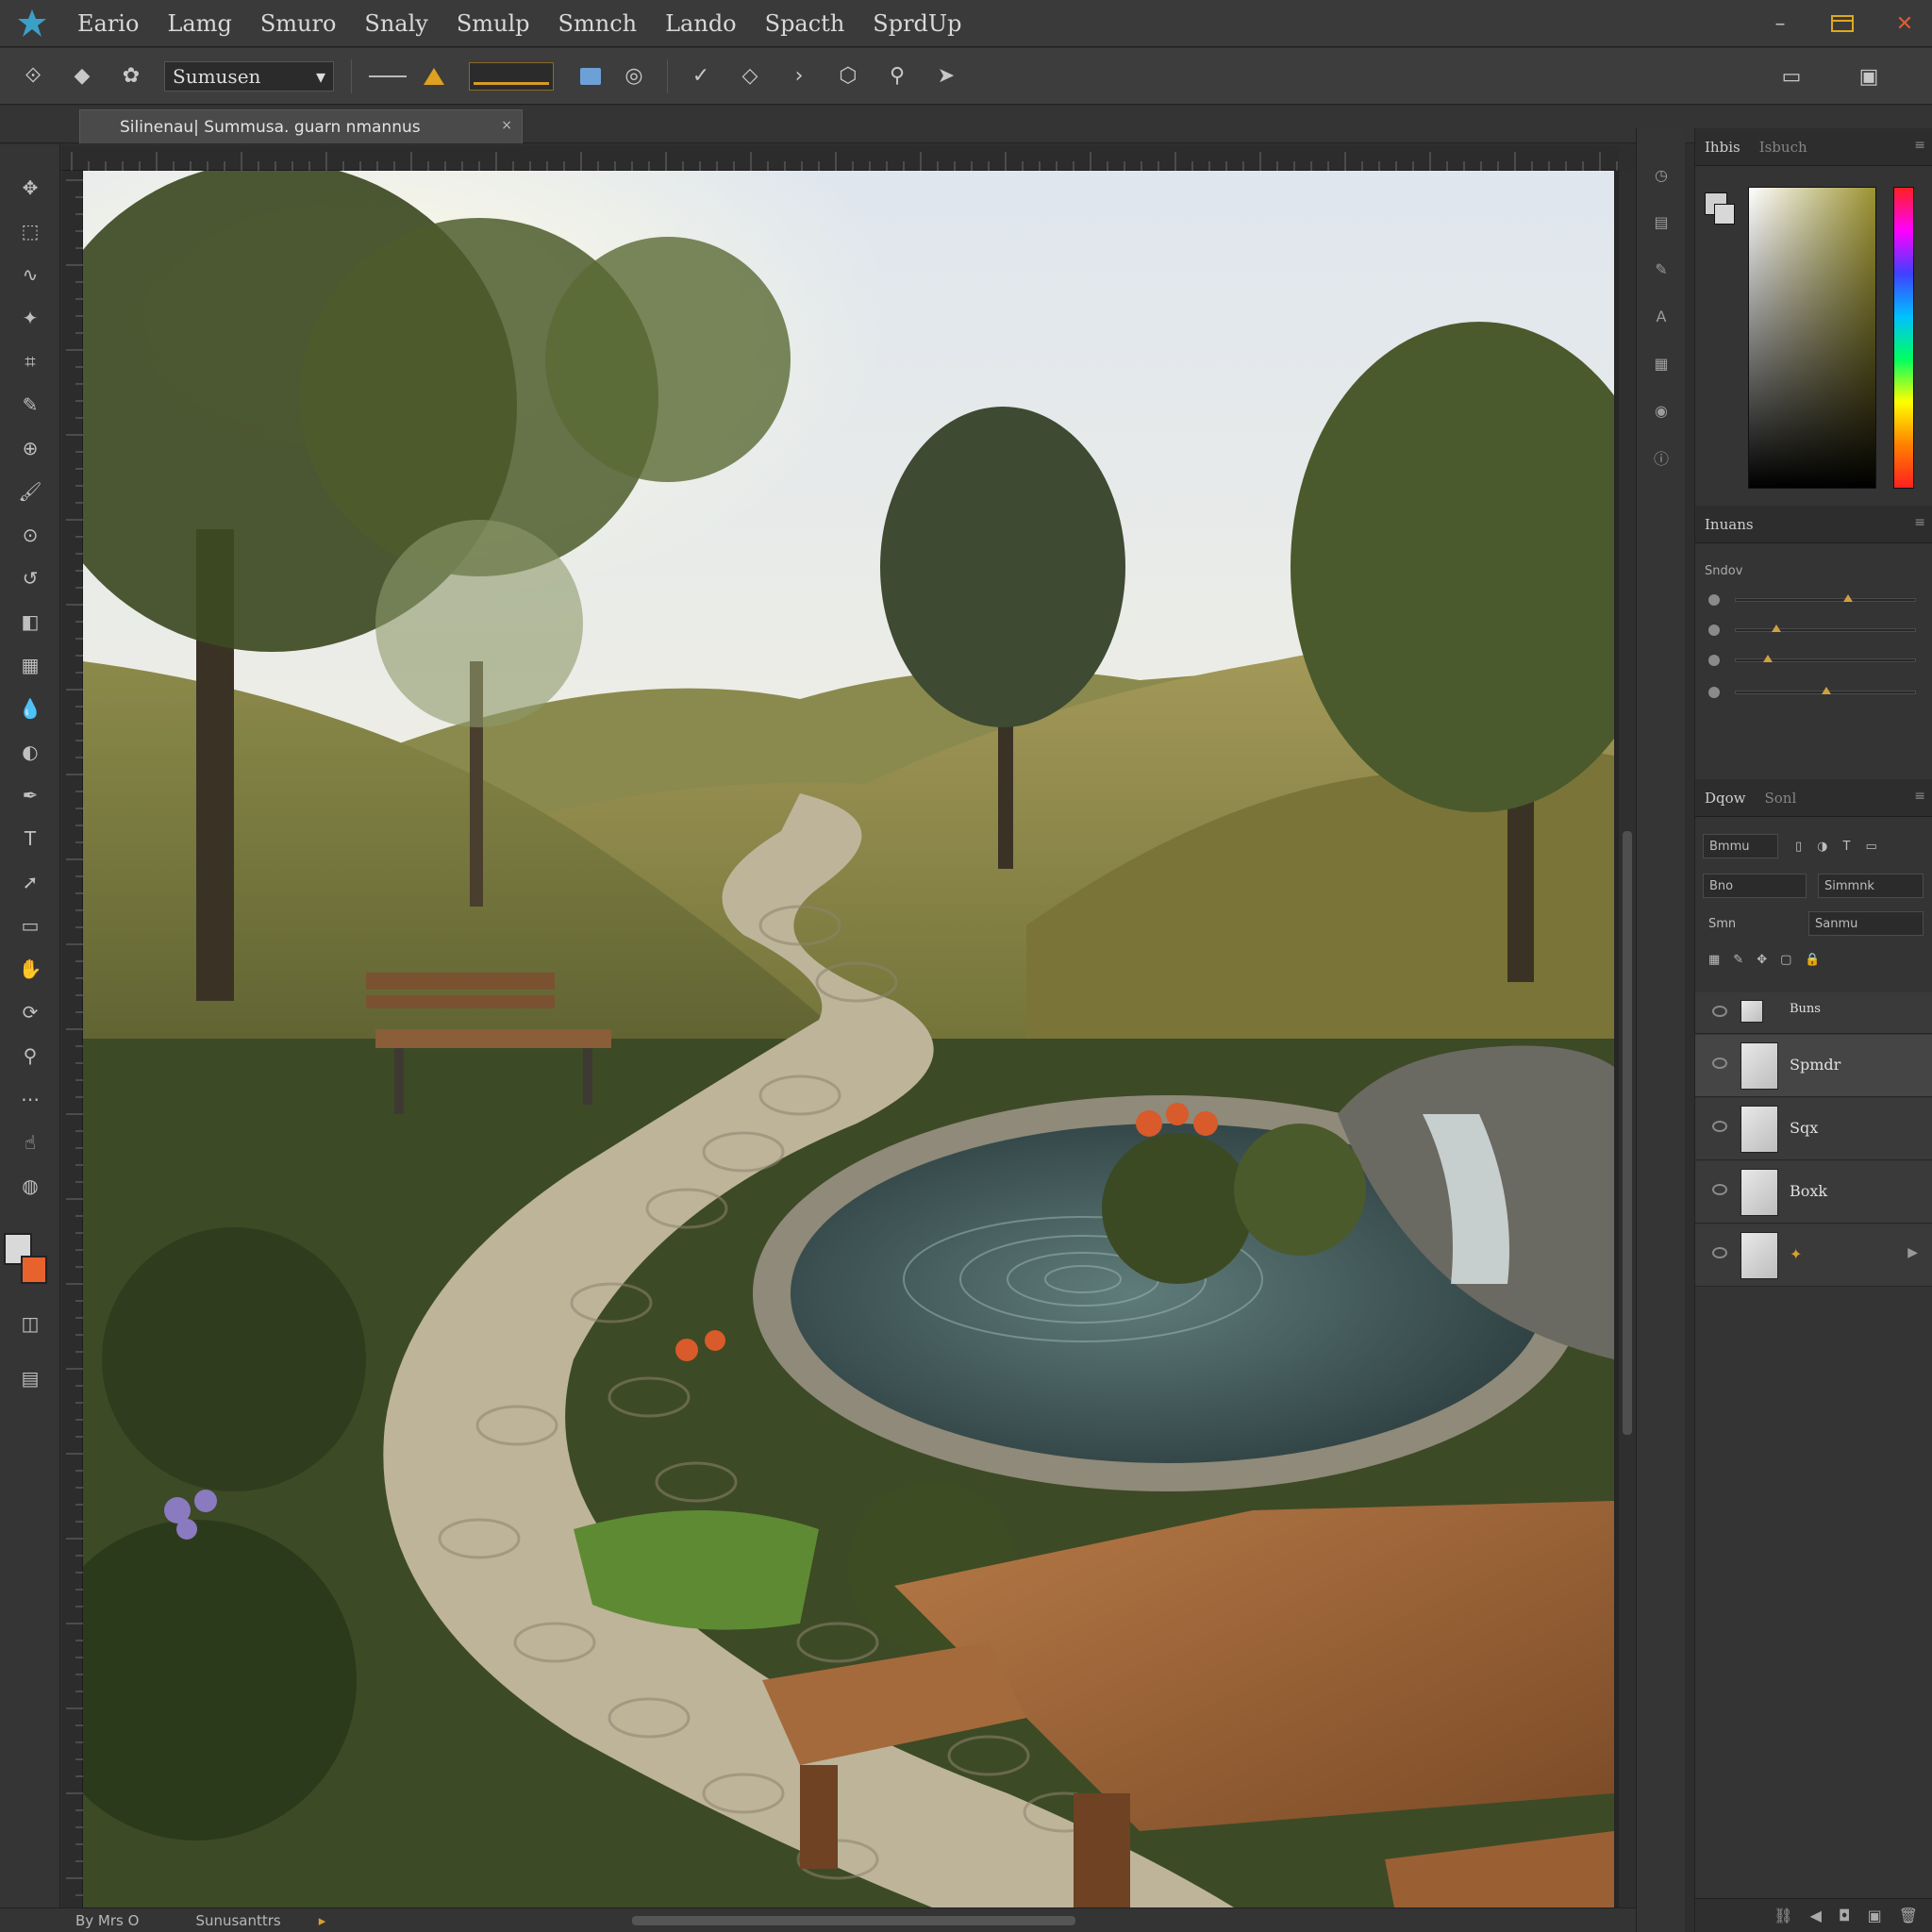  What do you see at coordinates (107, 1920) in the screenshot?
I see `zoom-level: By Mrs O` at bounding box center [107, 1920].